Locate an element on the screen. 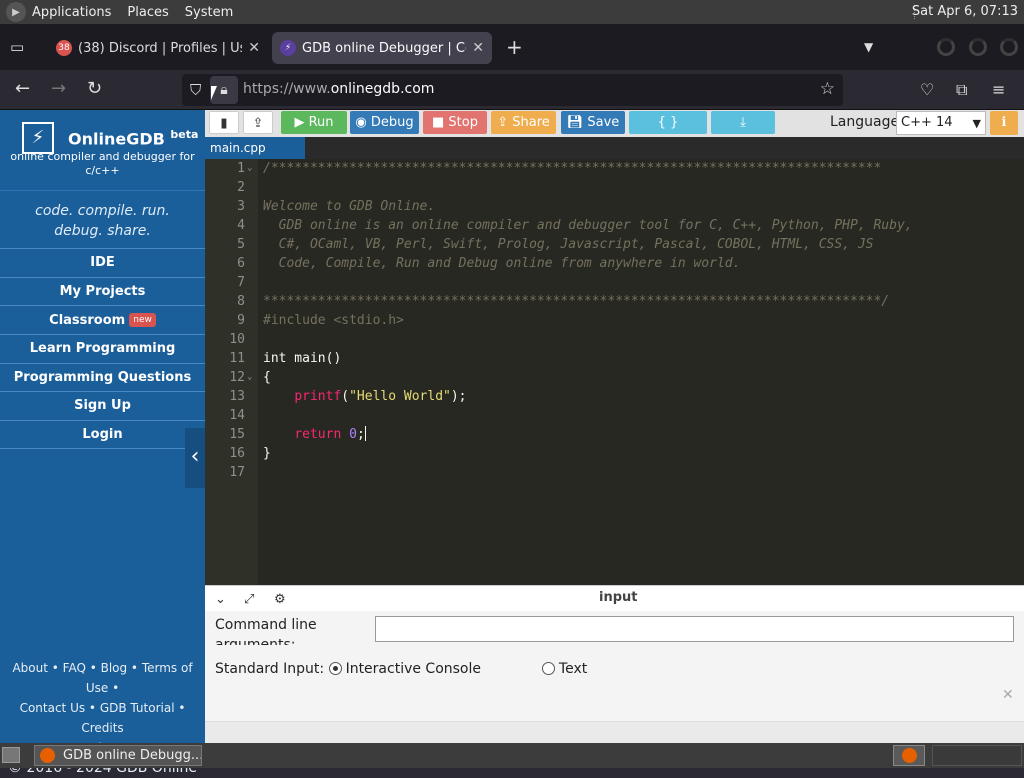  gear-icon: ⚙ is located at coordinates (280, 599).